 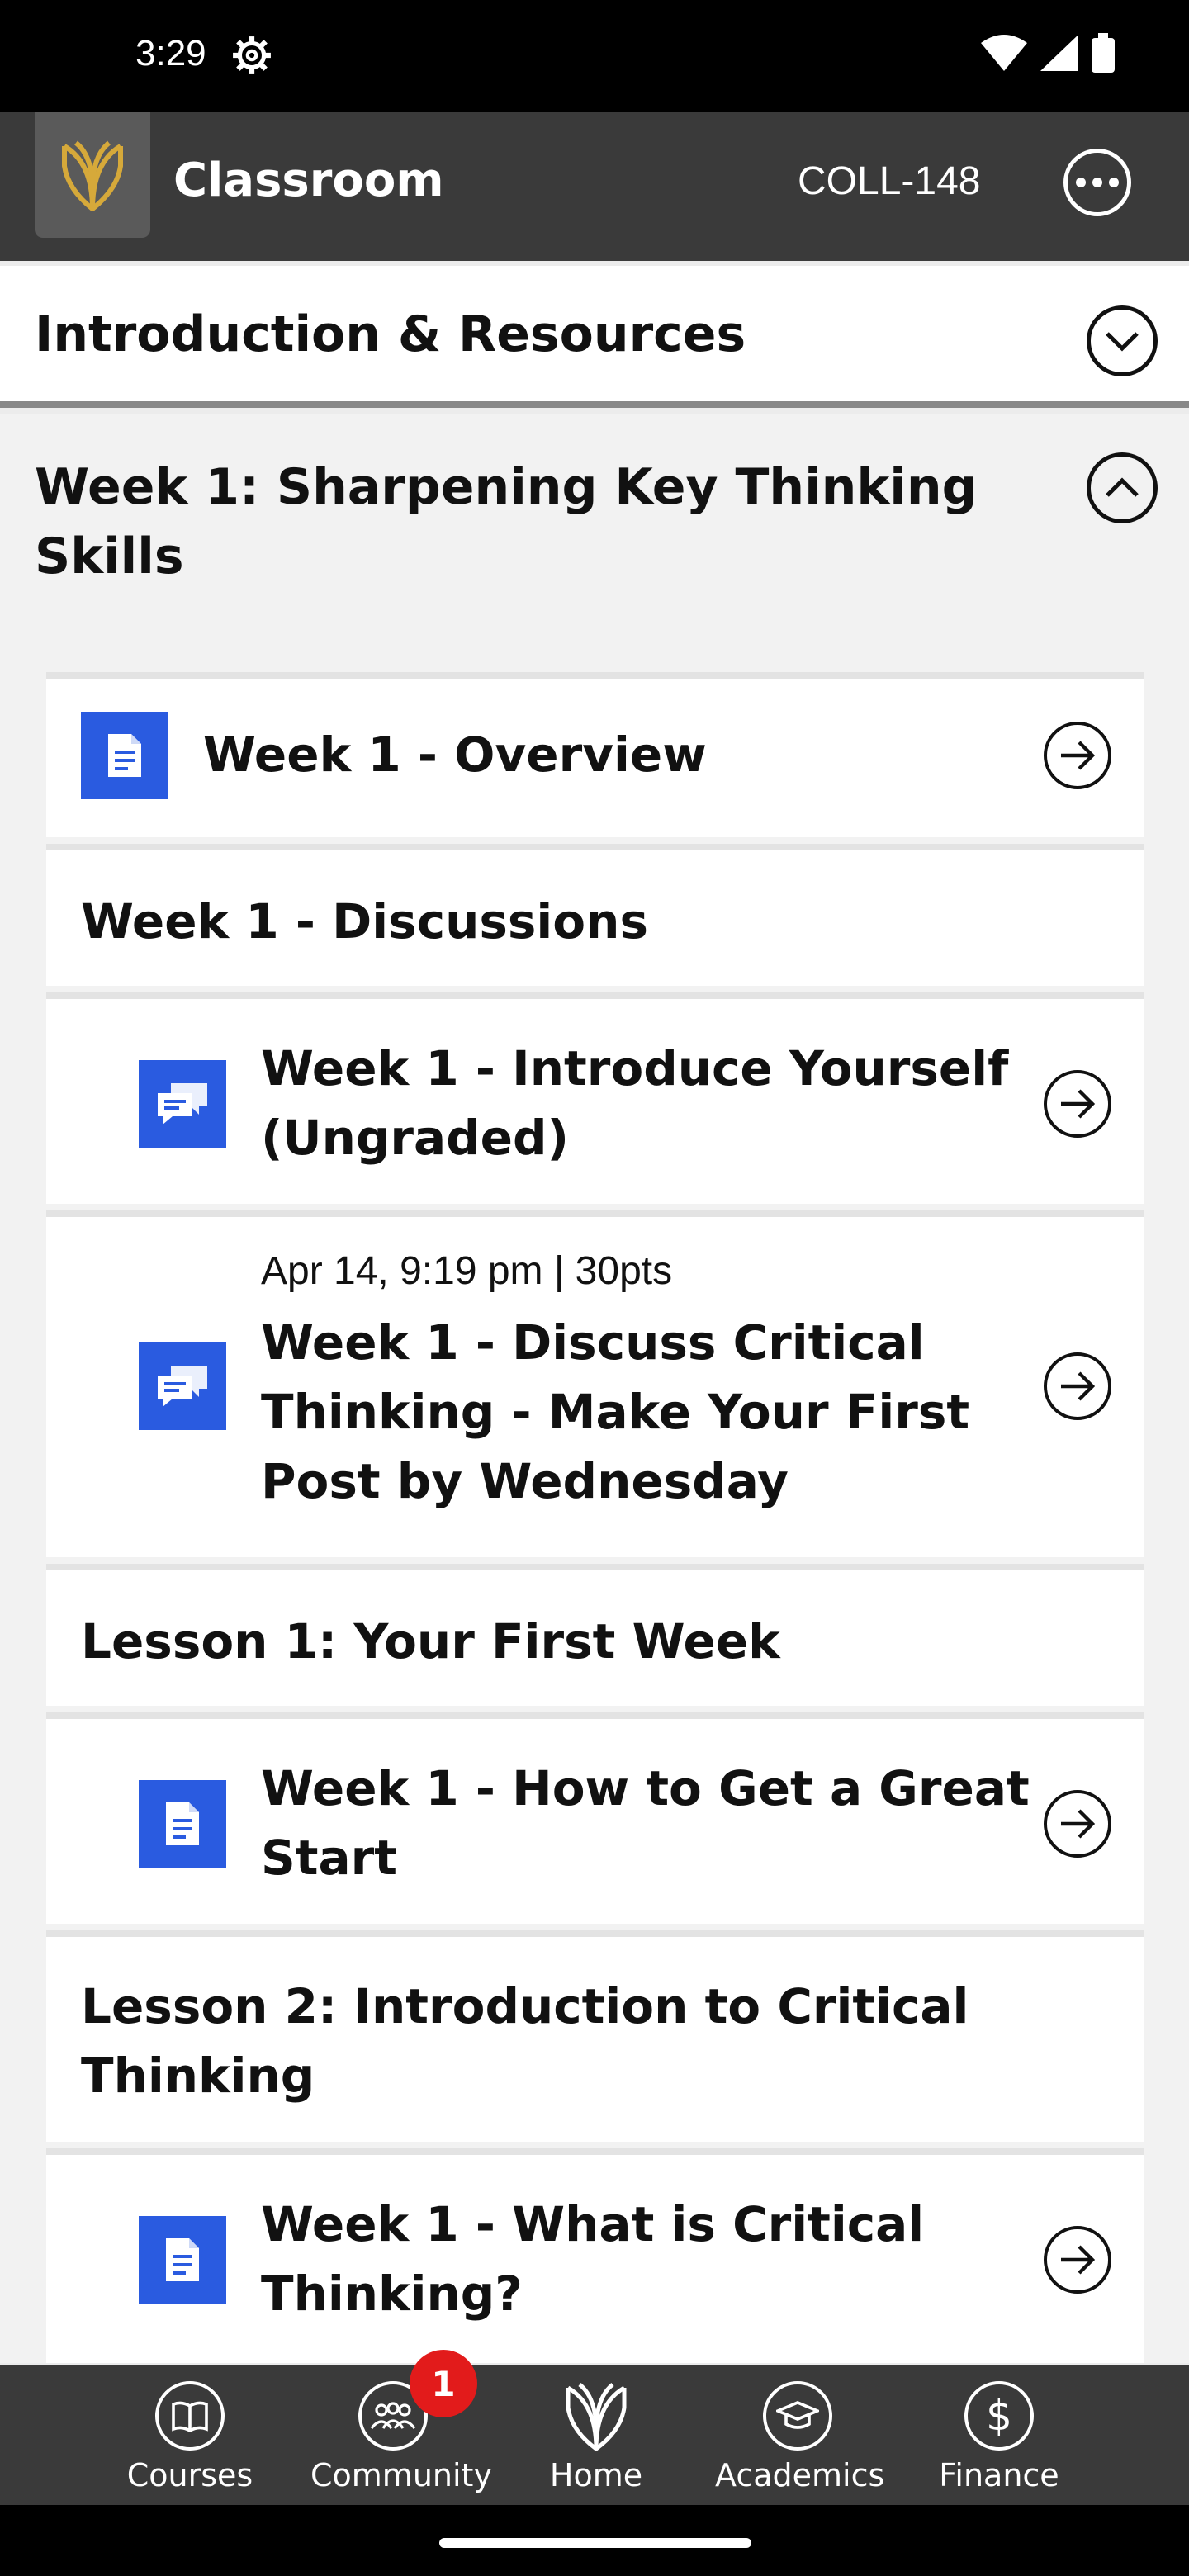 I want to click on item-title: Week 1 - What is Critical Thinking?, so click(x=593, y=2259).